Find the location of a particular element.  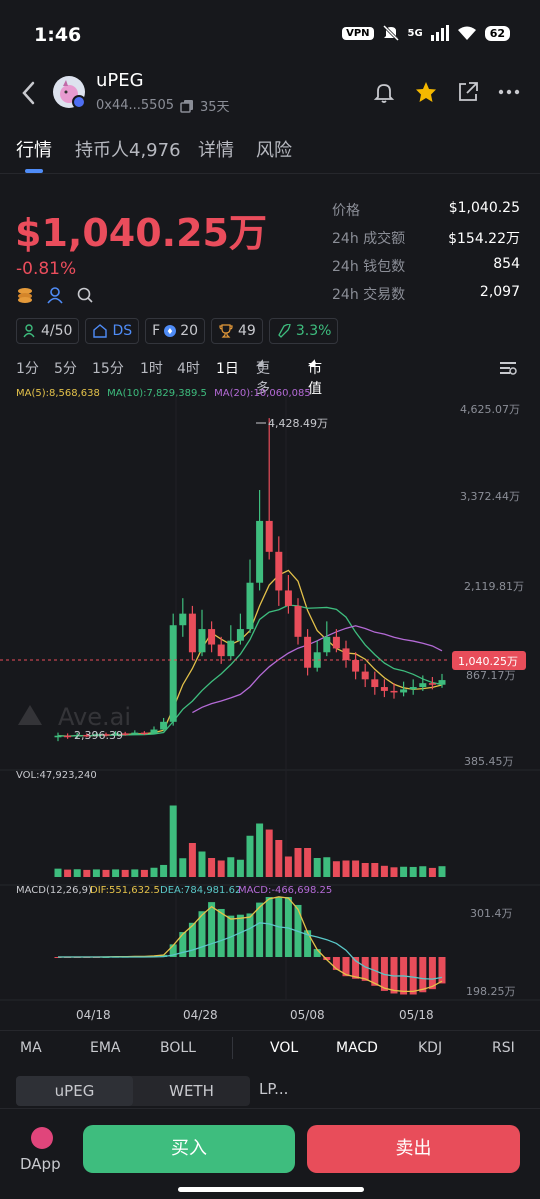

interval-5m: 5分 is located at coordinates (65, 368).